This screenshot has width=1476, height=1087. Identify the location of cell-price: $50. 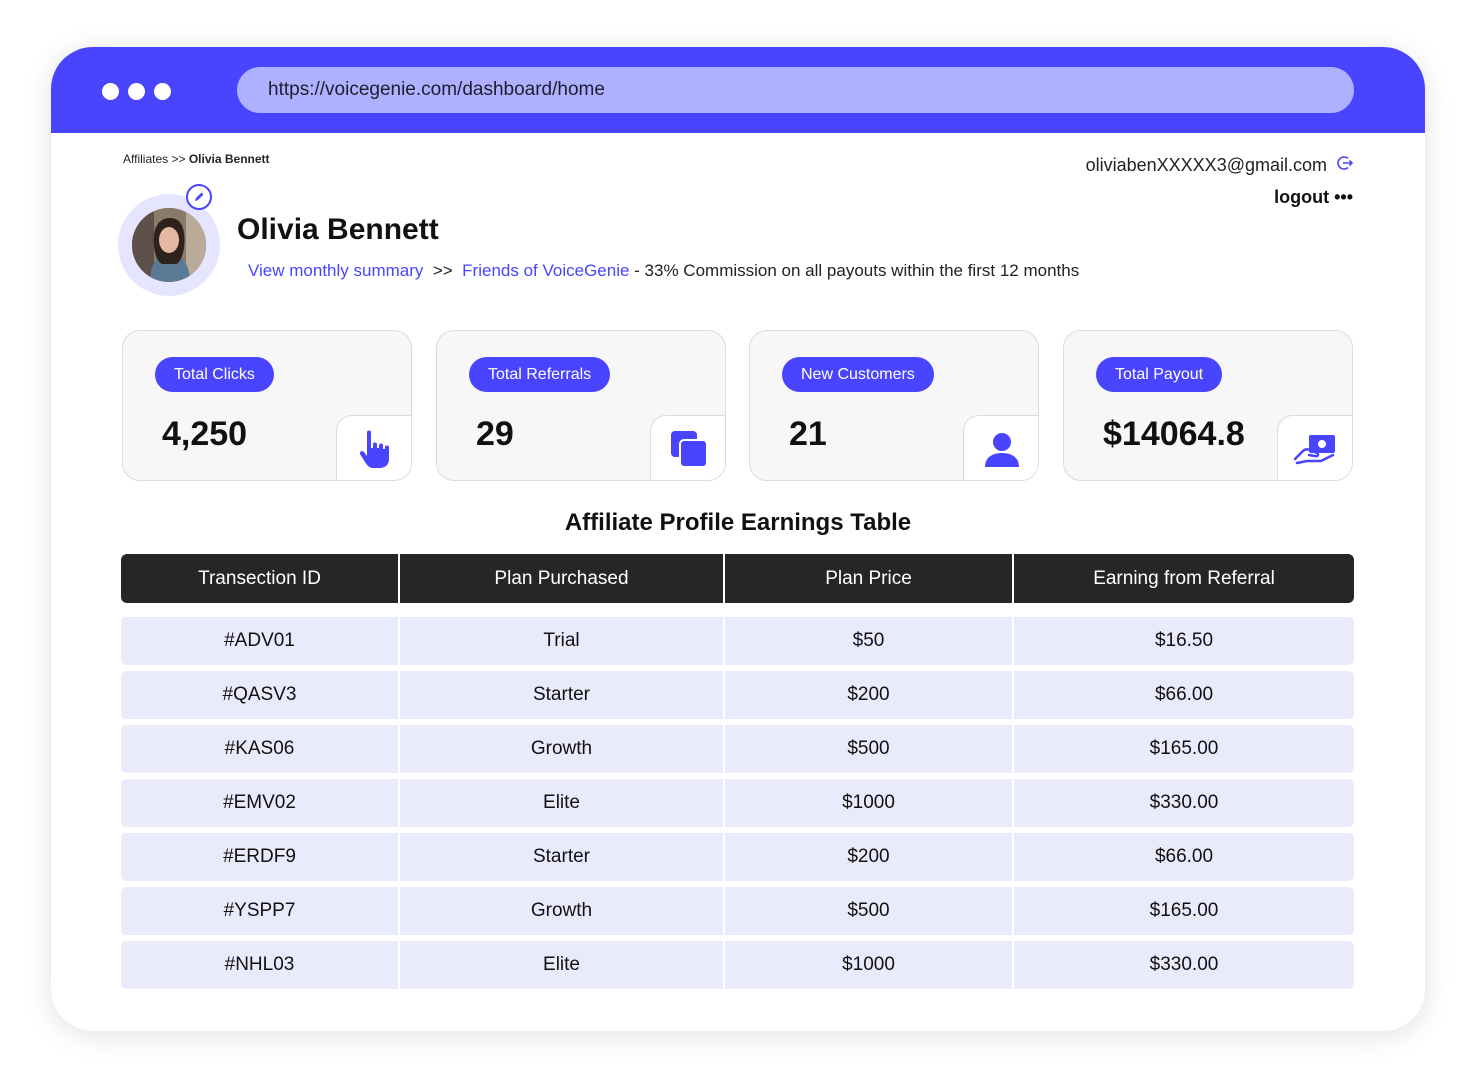
(869, 641).